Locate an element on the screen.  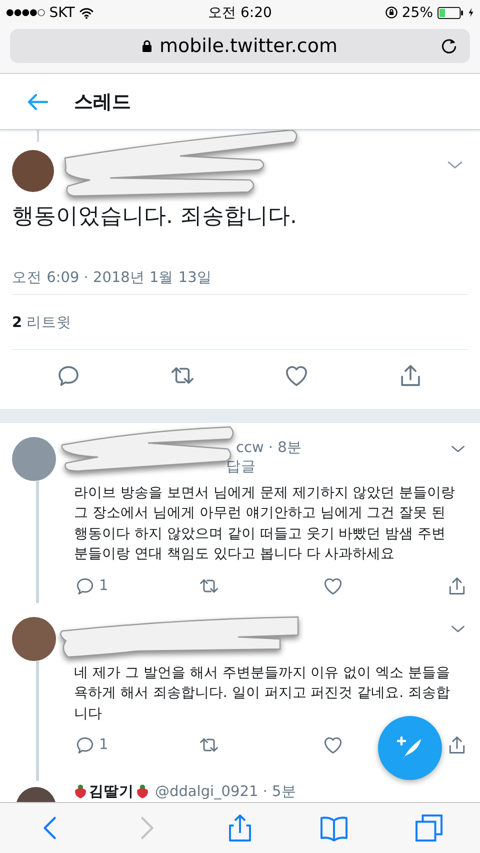
tabs-icon is located at coordinates (429, 828).